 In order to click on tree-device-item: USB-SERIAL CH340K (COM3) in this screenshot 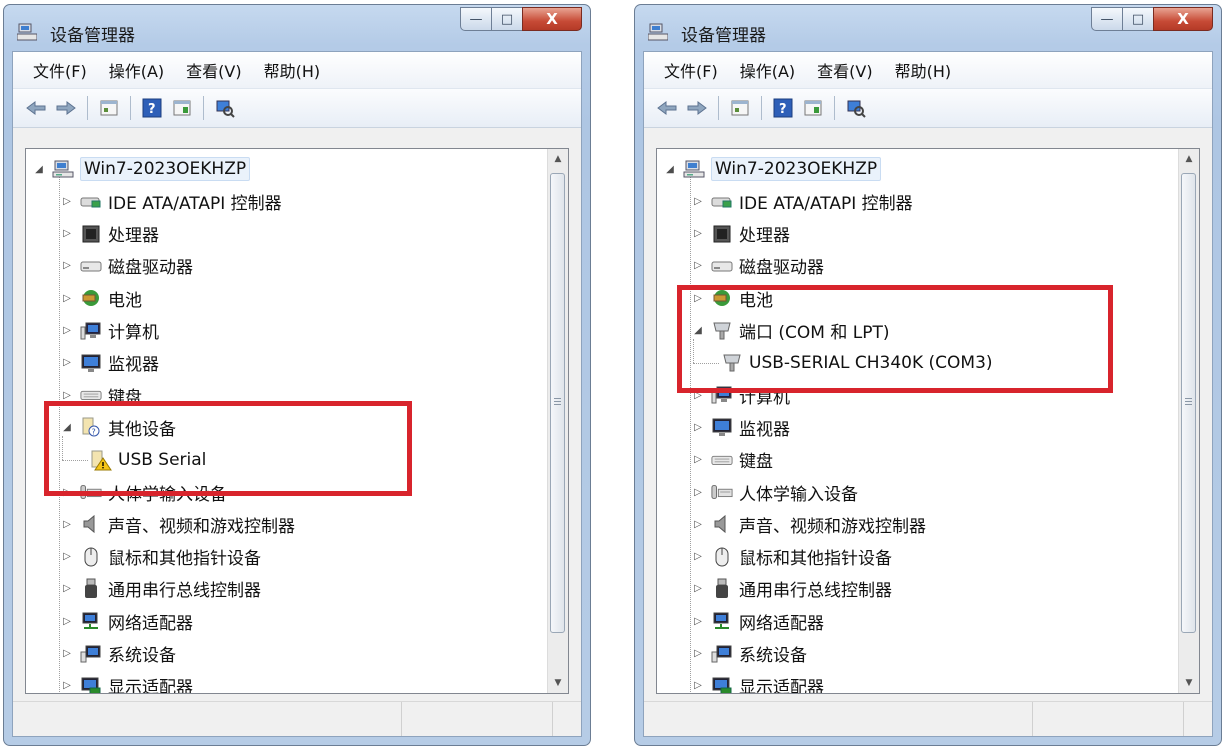, I will do `click(843, 357)`.